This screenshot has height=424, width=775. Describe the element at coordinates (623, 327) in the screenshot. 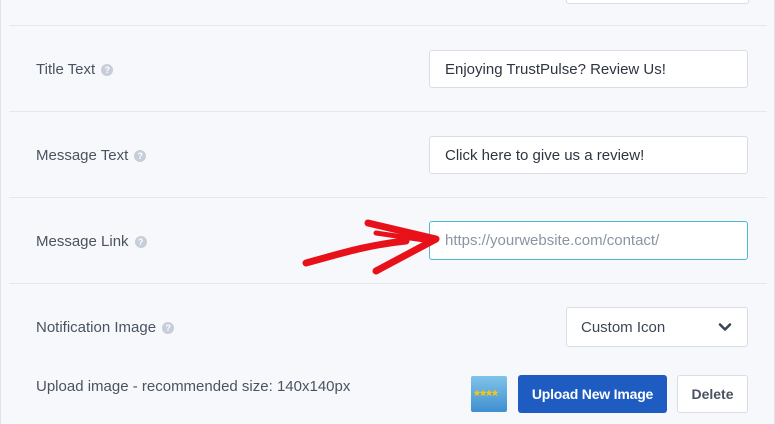

I see `select-value: Custom Icon` at that location.